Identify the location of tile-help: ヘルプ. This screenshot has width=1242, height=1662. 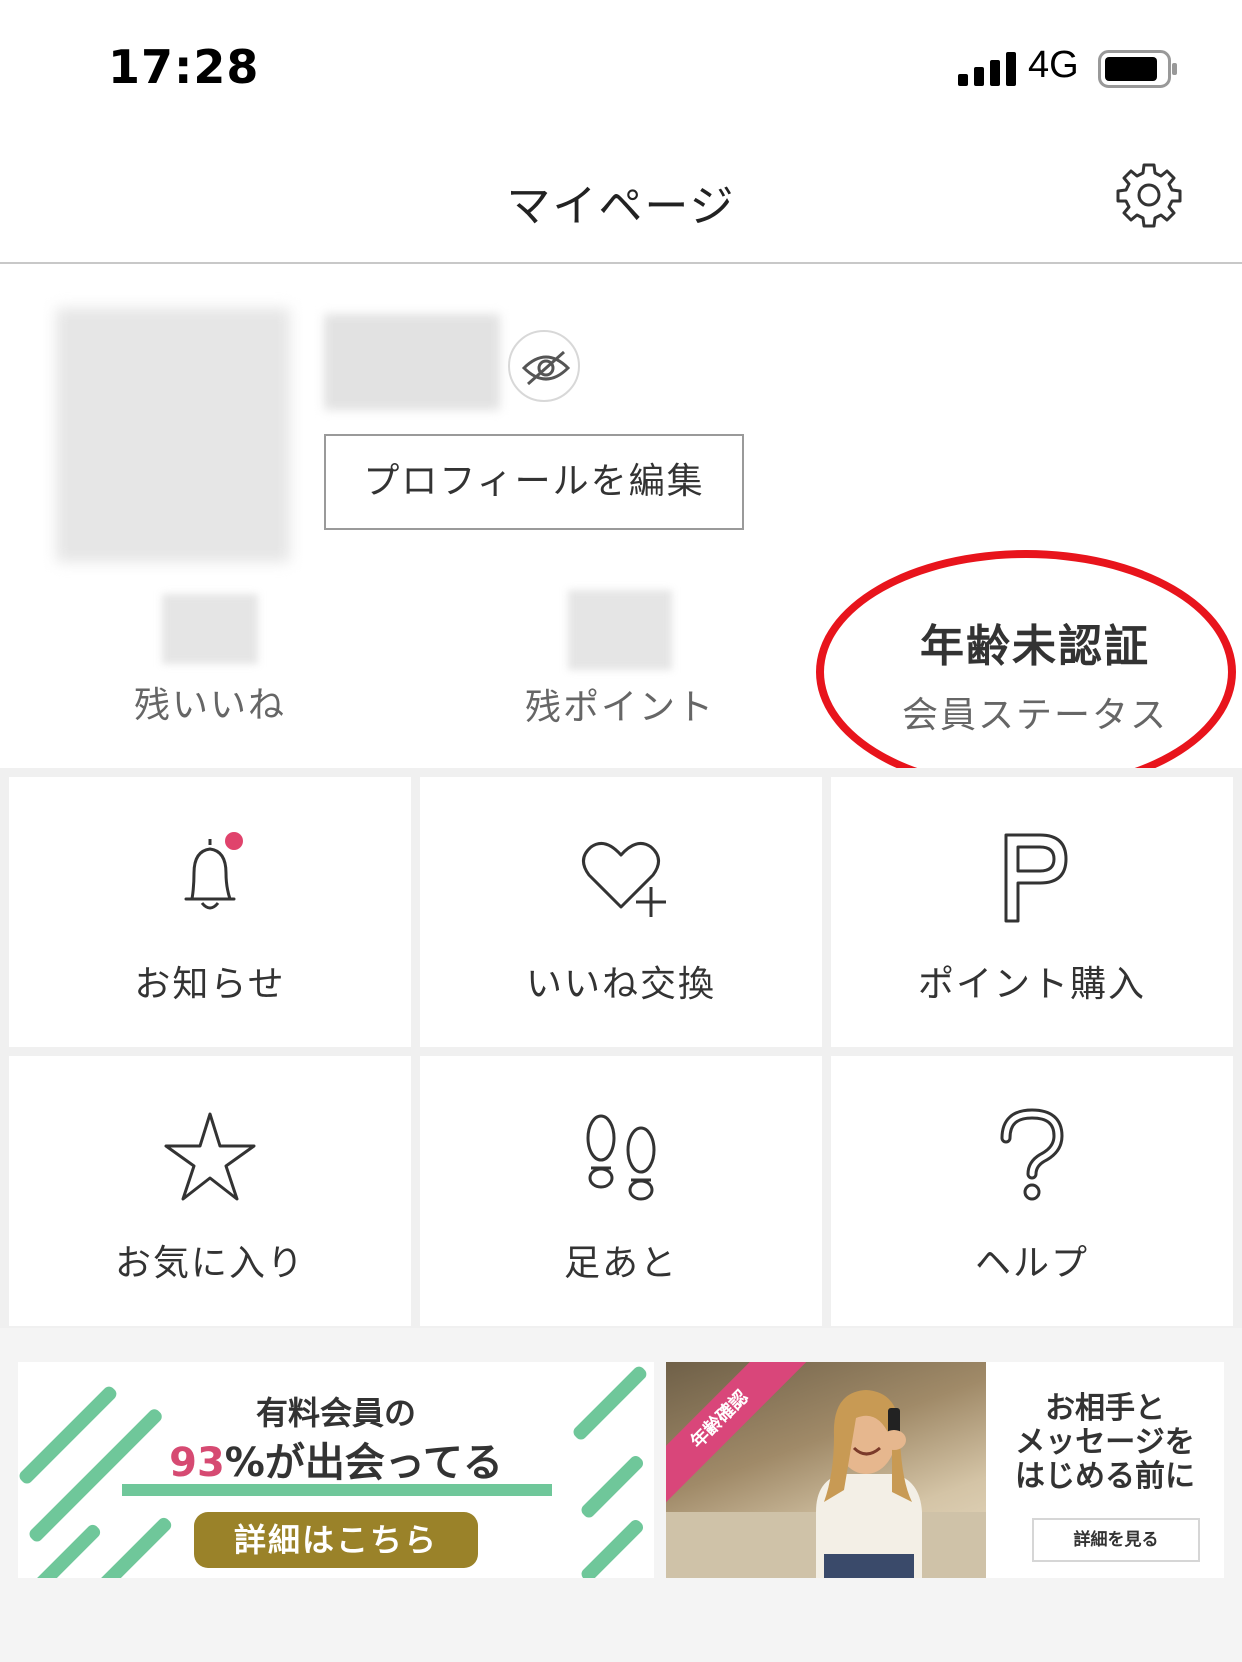
(1032, 1191).